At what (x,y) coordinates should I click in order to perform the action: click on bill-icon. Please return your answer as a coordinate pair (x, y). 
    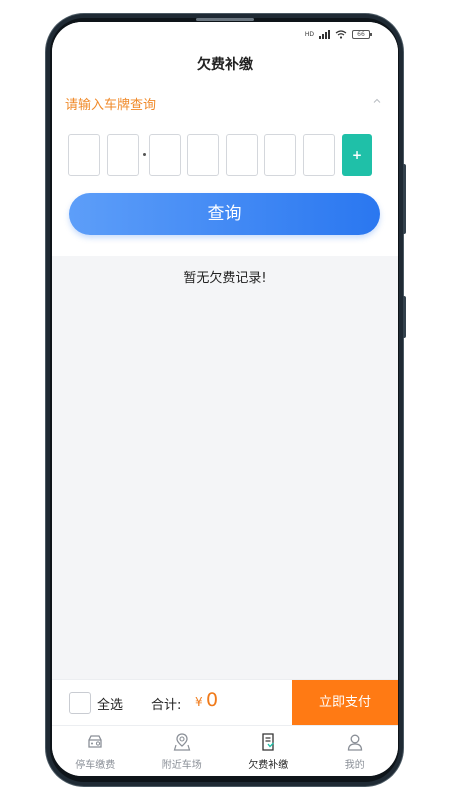
    Looking at the image, I should click on (268, 742).